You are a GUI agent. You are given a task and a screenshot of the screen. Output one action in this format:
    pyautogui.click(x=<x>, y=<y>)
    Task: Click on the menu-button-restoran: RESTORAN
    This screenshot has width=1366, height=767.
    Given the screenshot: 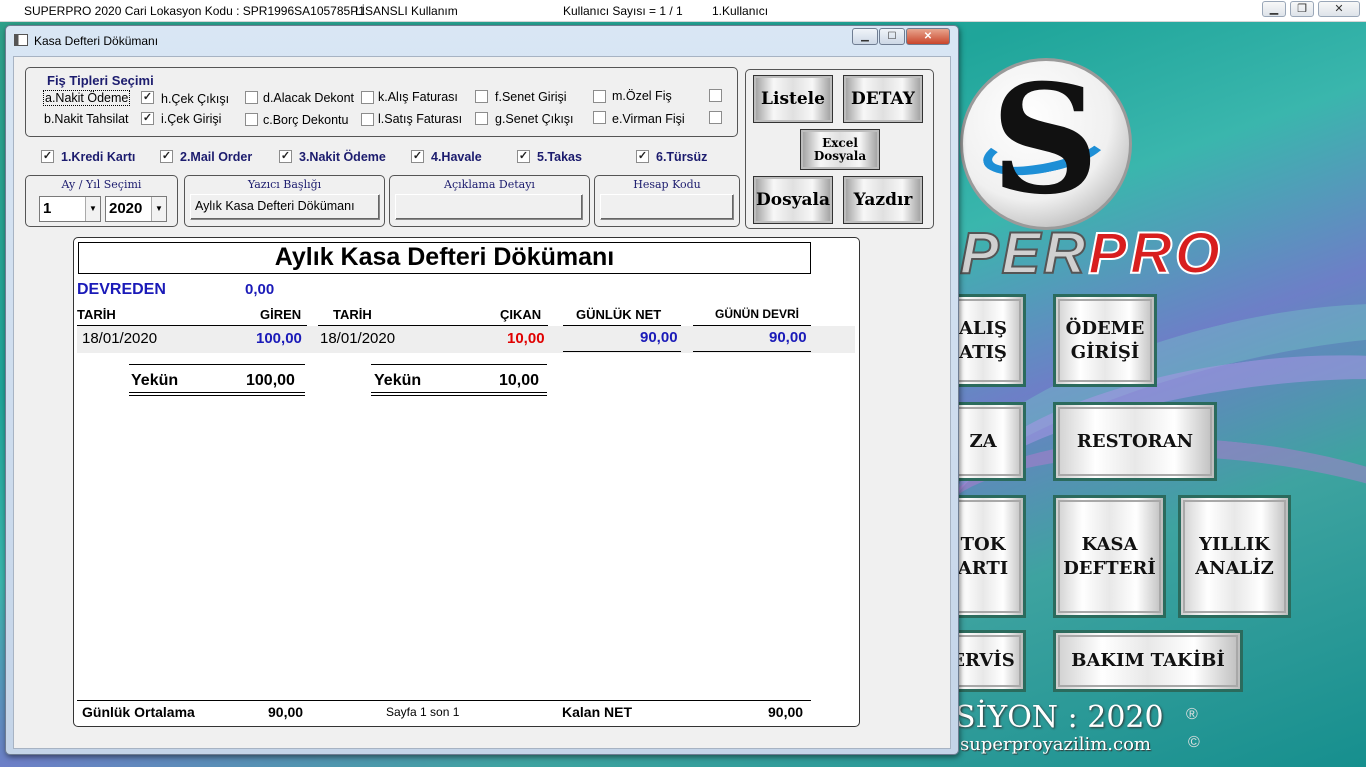 What is the action you would take?
    pyautogui.click(x=1135, y=441)
    